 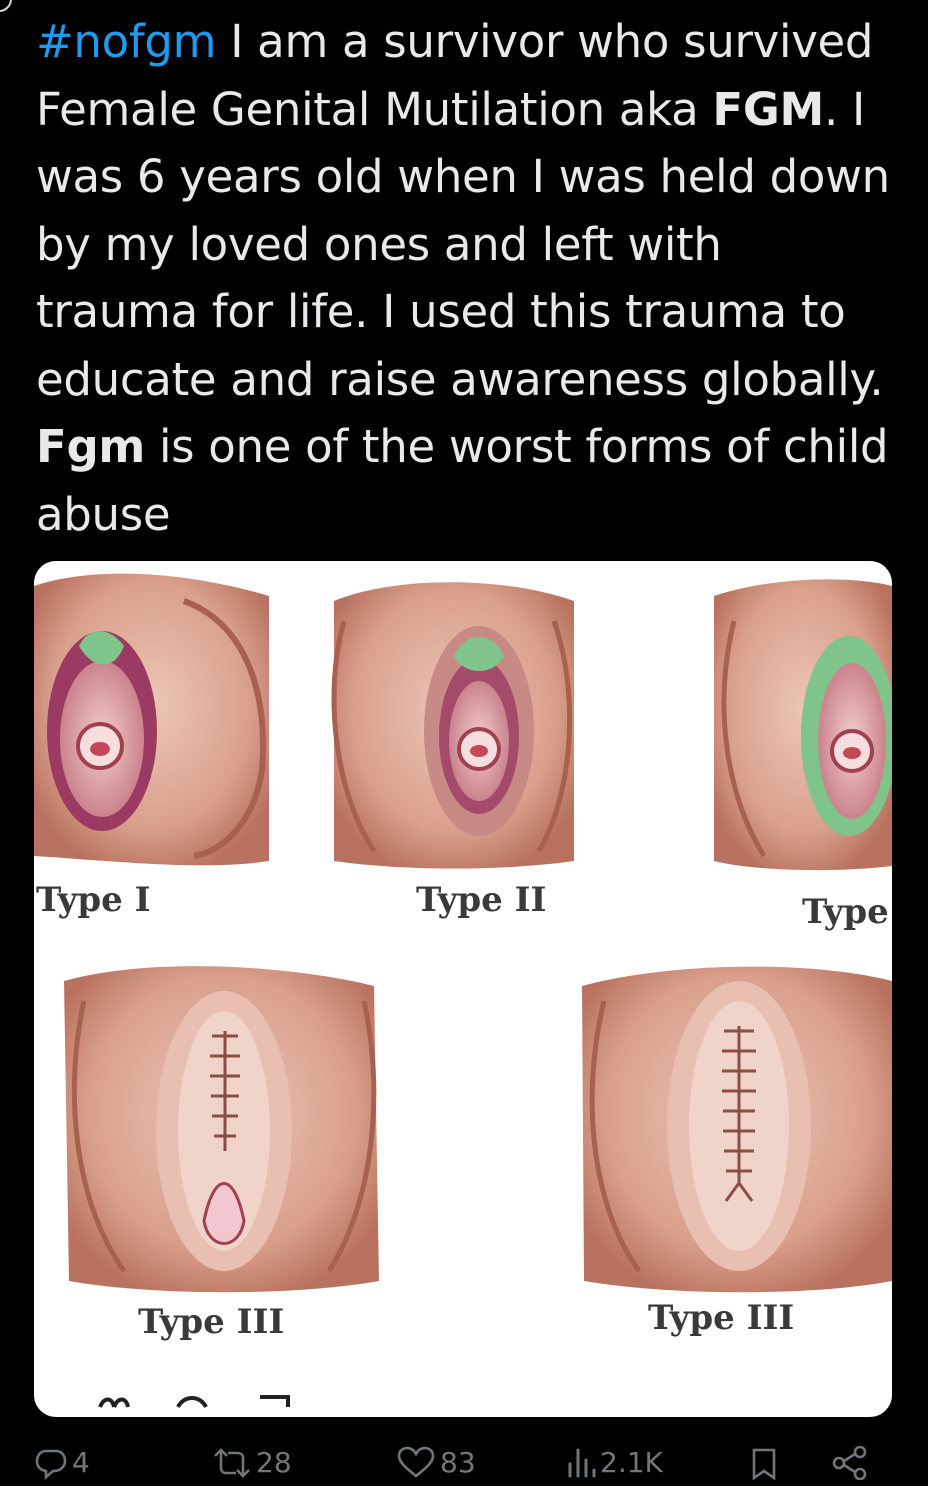 What do you see at coordinates (211, 1322) in the screenshot?
I see `label-type-3-left: Type III` at bounding box center [211, 1322].